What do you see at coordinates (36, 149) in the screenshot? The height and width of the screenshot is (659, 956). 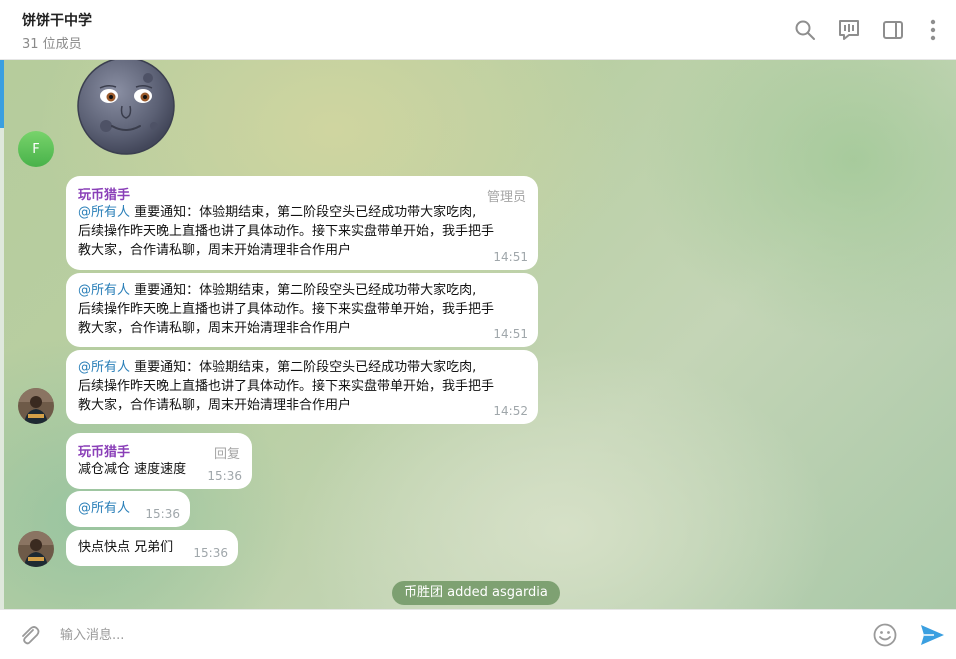 I see `avatar: F` at bounding box center [36, 149].